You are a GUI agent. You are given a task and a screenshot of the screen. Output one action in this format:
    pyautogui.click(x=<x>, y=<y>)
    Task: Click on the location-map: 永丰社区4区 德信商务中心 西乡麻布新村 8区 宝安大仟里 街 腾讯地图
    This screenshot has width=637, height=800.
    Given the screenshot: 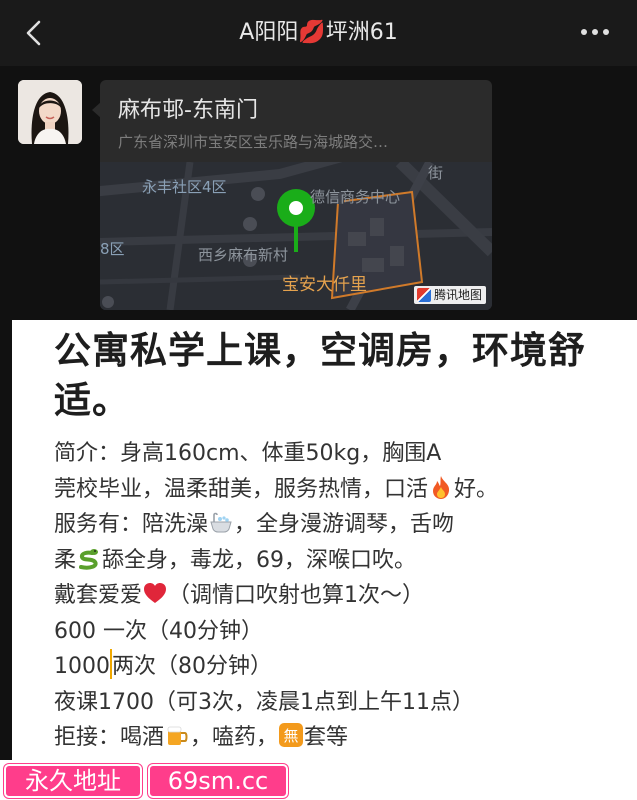 What is the action you would take?
    pyautogui.click(x=296, y=236)
    